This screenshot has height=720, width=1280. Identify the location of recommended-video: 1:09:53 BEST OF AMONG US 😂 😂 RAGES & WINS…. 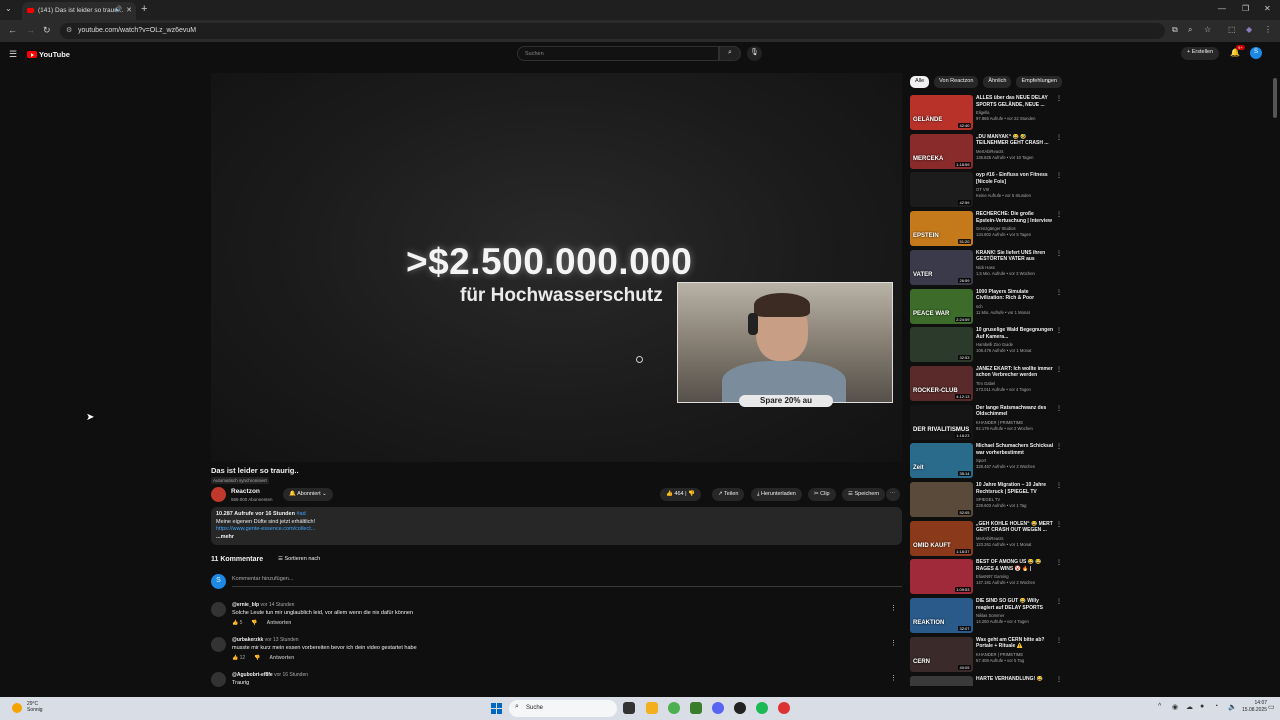
(987, 577).